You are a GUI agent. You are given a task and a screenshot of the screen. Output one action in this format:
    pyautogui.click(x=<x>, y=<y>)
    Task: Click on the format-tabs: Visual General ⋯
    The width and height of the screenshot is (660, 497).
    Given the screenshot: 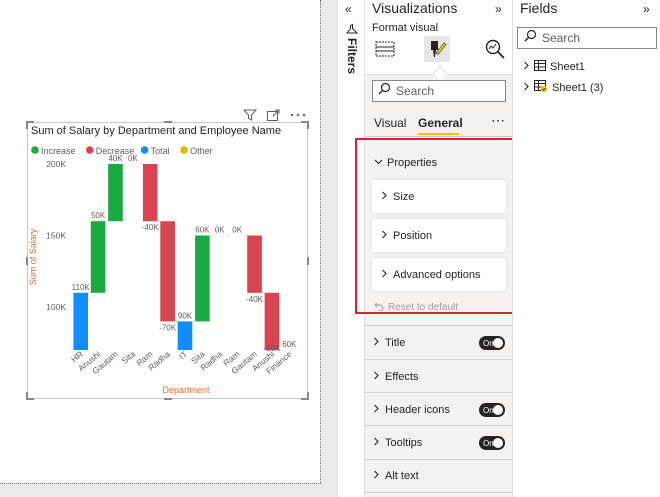 What is the action you would take?
    pyautogui.click(x=440, y=124)
    